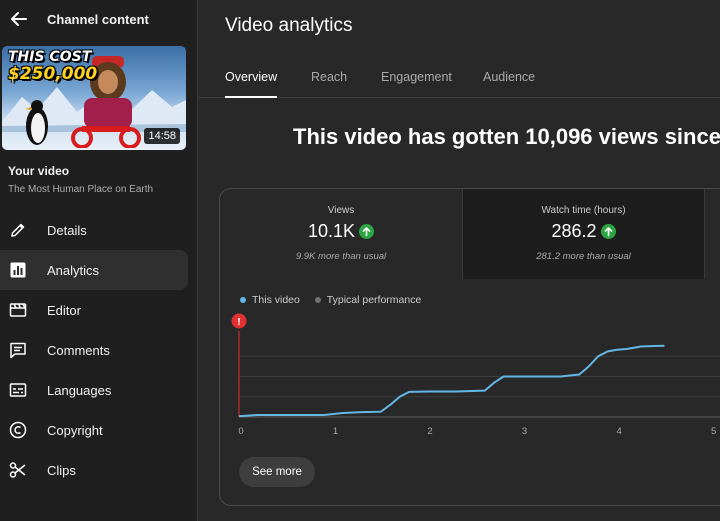 Image resolution: width=720 pixels, height=521 pixels. I want to click on legend-this-video: This video, so click(270, 300).